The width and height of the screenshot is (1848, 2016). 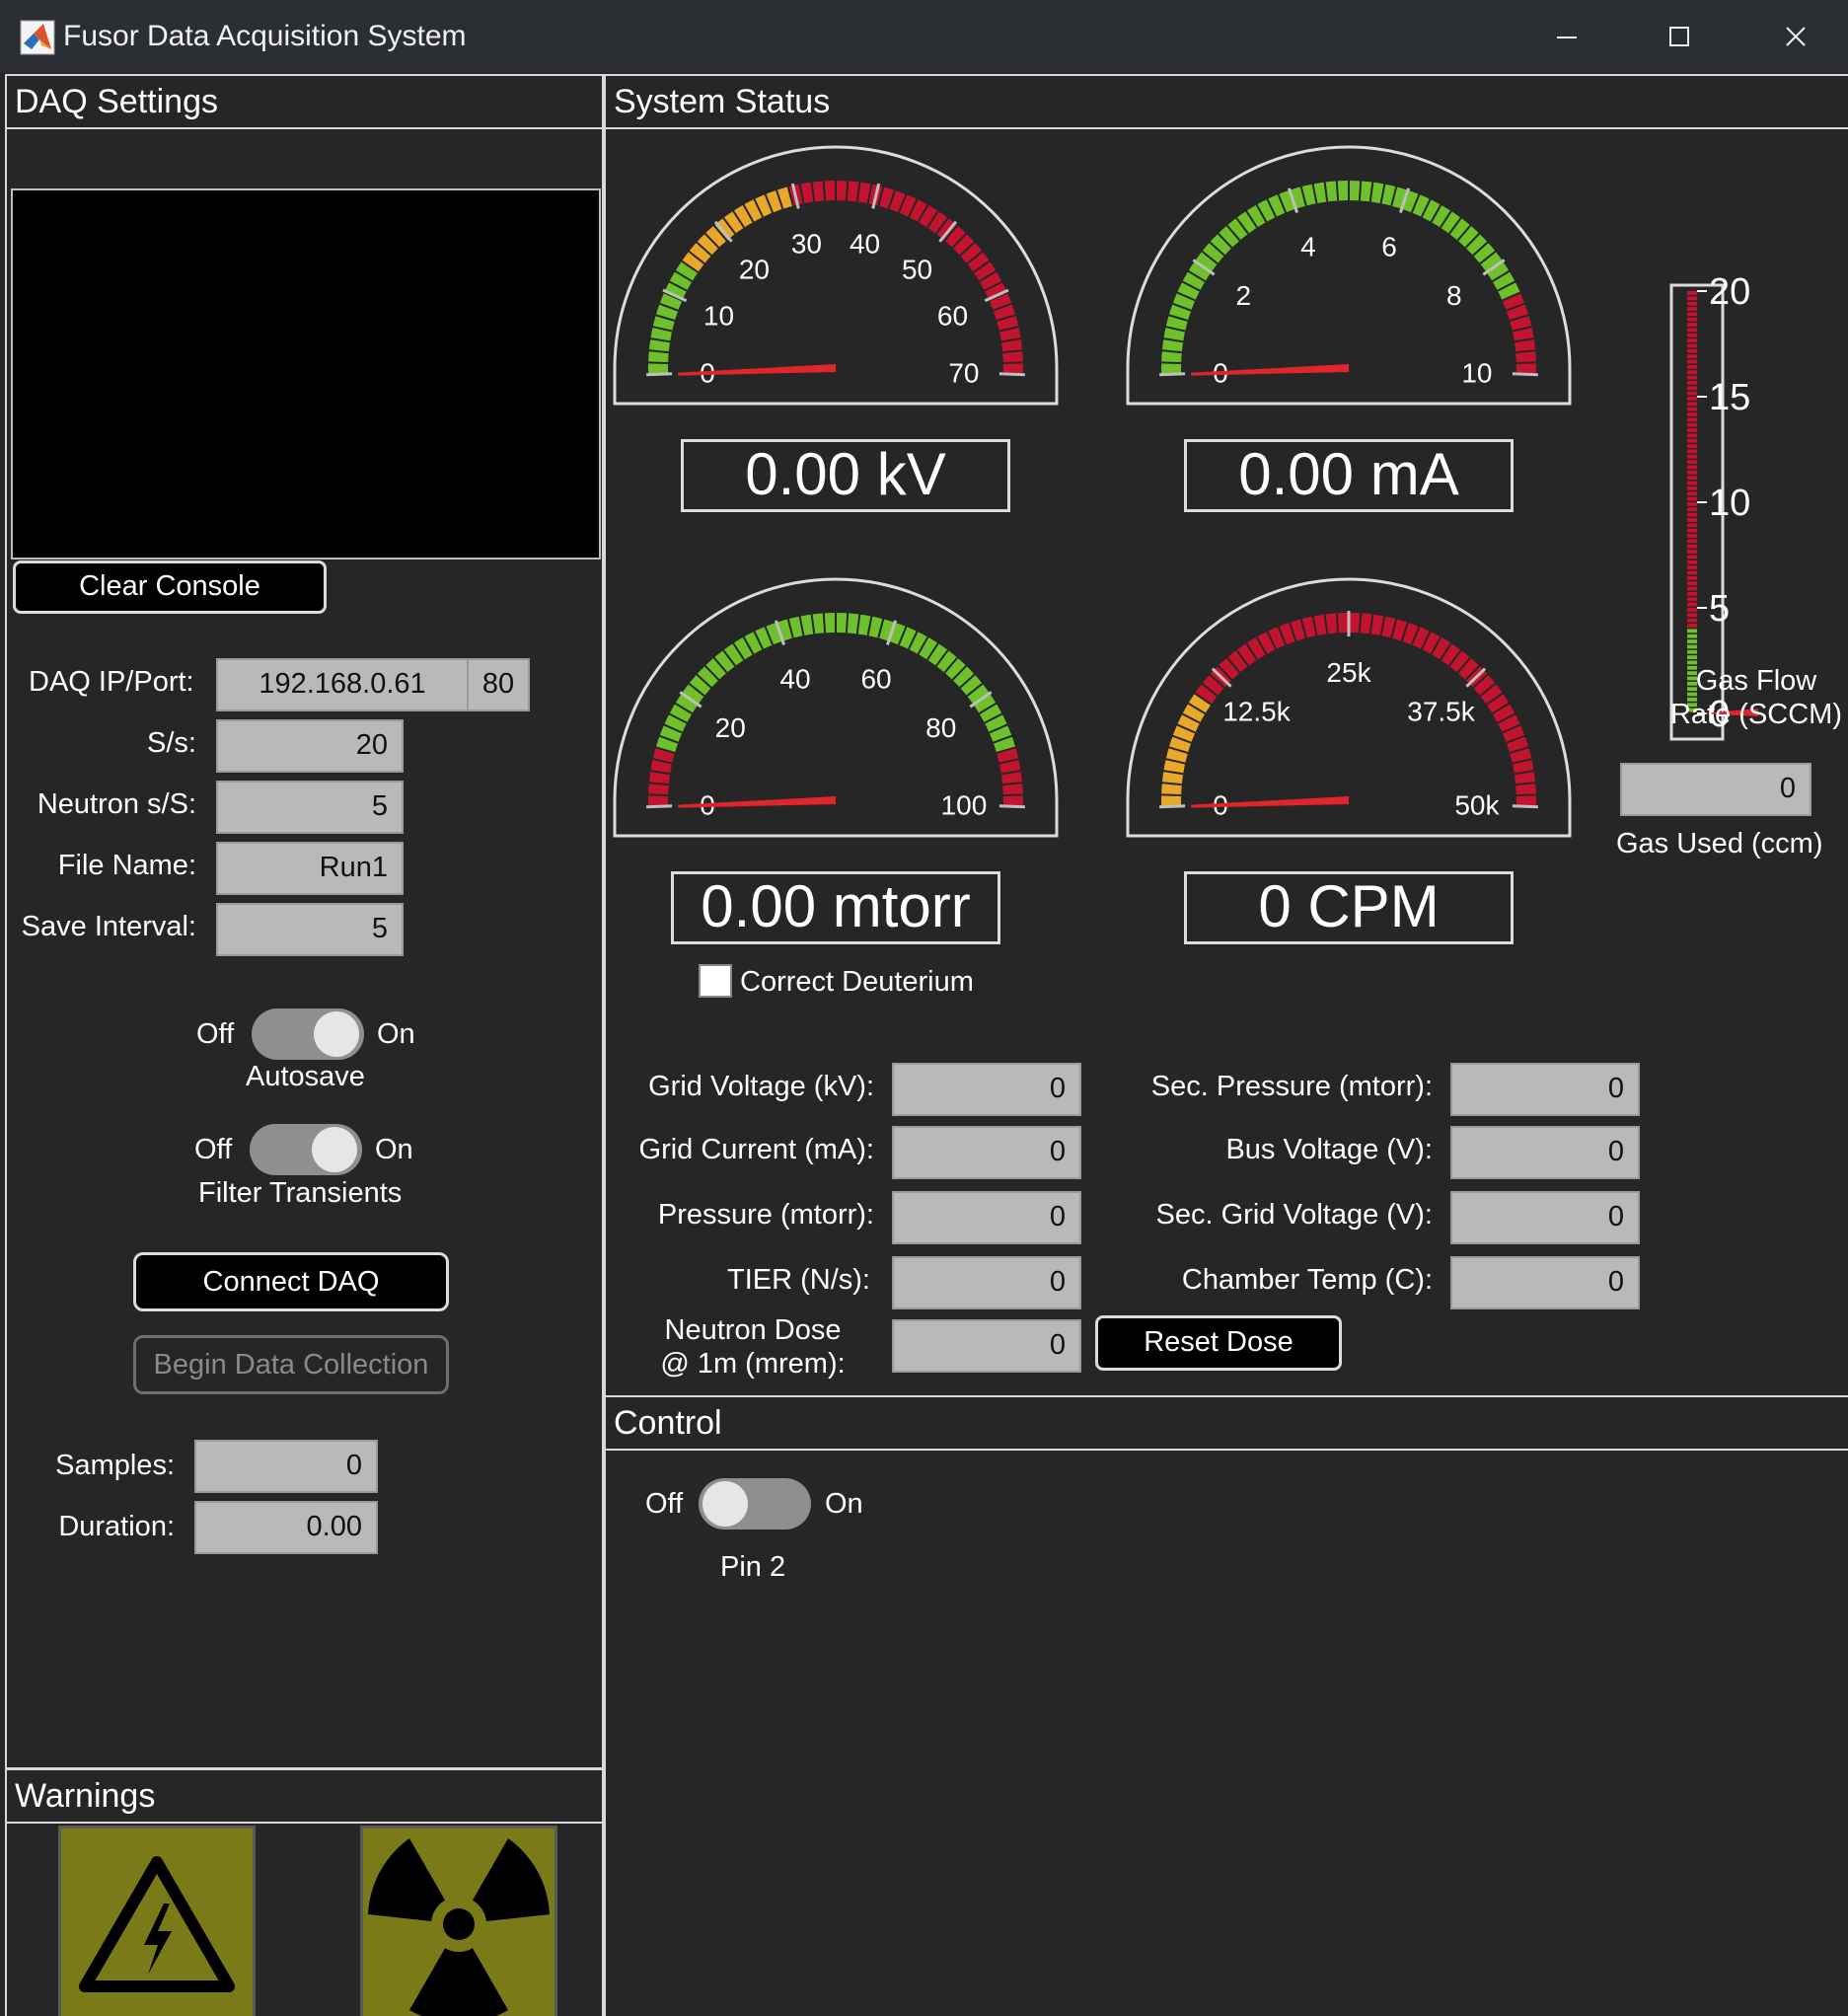 I want to click on console-output, so click(x=306, y=374).